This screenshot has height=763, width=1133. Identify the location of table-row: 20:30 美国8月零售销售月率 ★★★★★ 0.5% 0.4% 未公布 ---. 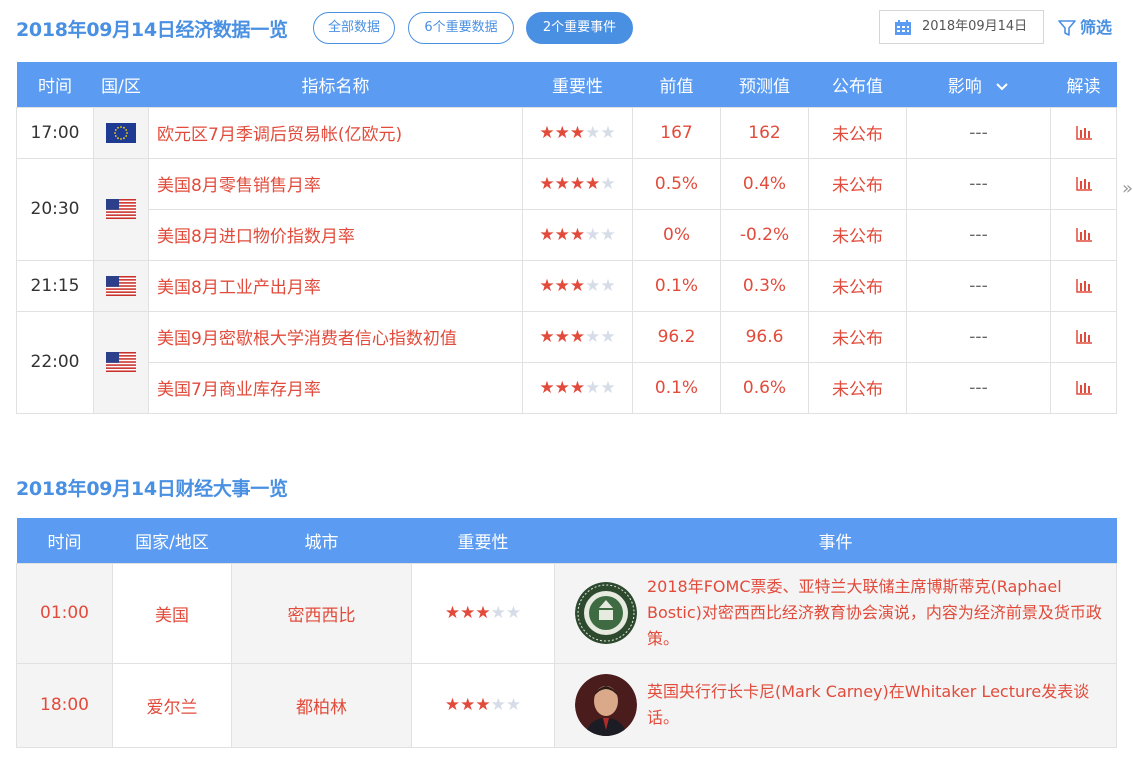
(566, 209).